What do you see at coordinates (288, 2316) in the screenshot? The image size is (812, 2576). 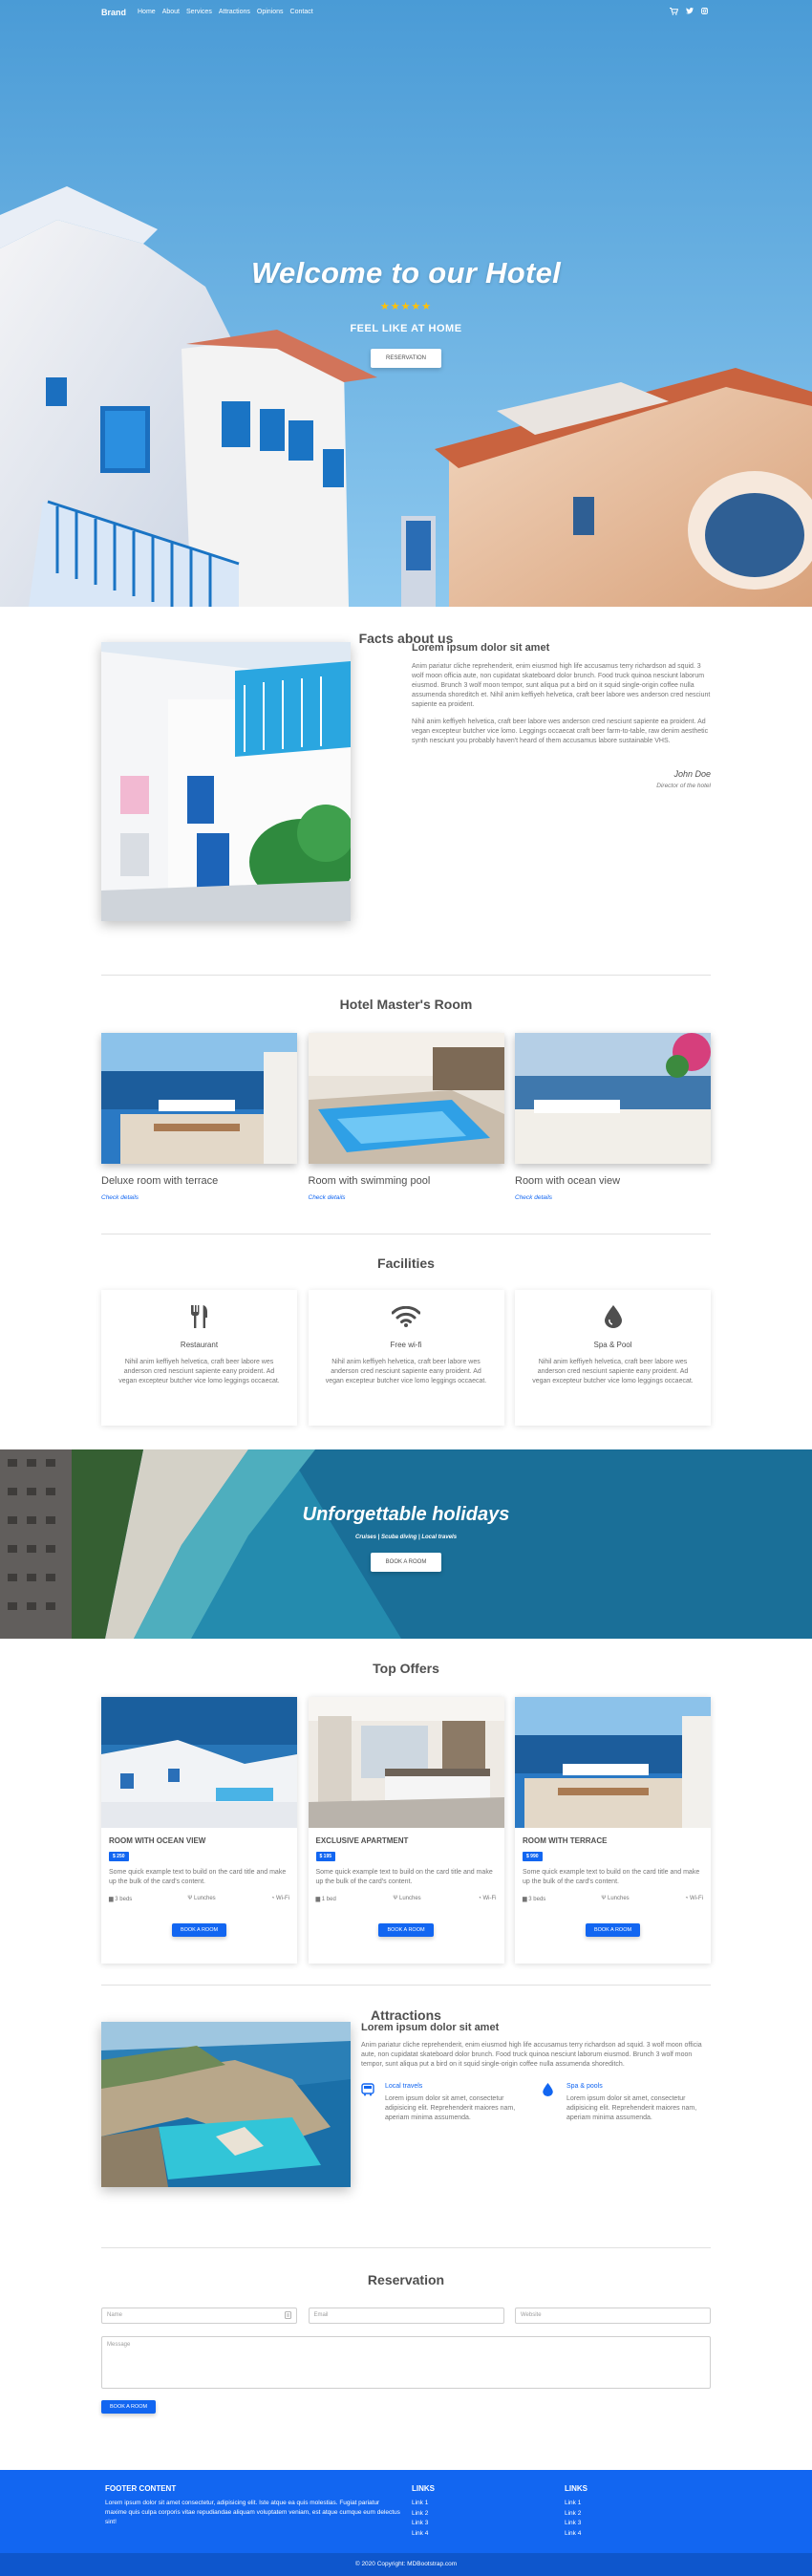 I see `autofill-icon` at bounding box center [288, 2316].